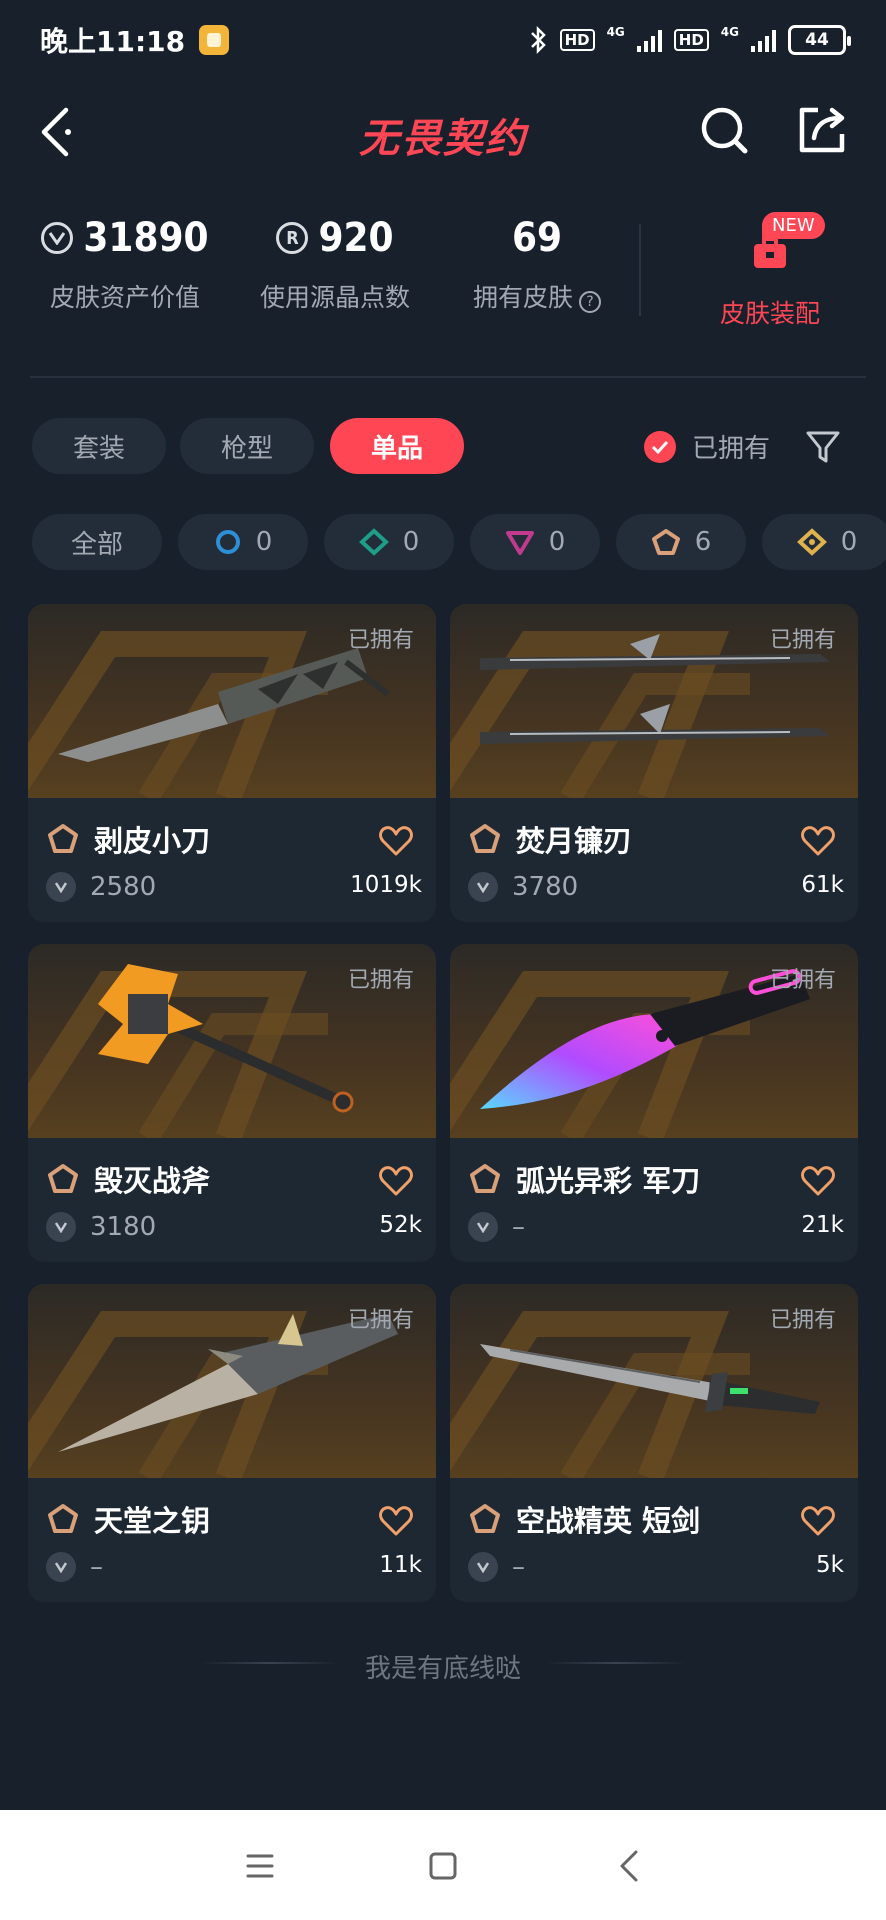 The image size is (886, 1920). What do you see at coordinates (707, 446) in the screenshot?
I see `owned-filter-toggle: 已拥有` at bounding box center [707, 446].